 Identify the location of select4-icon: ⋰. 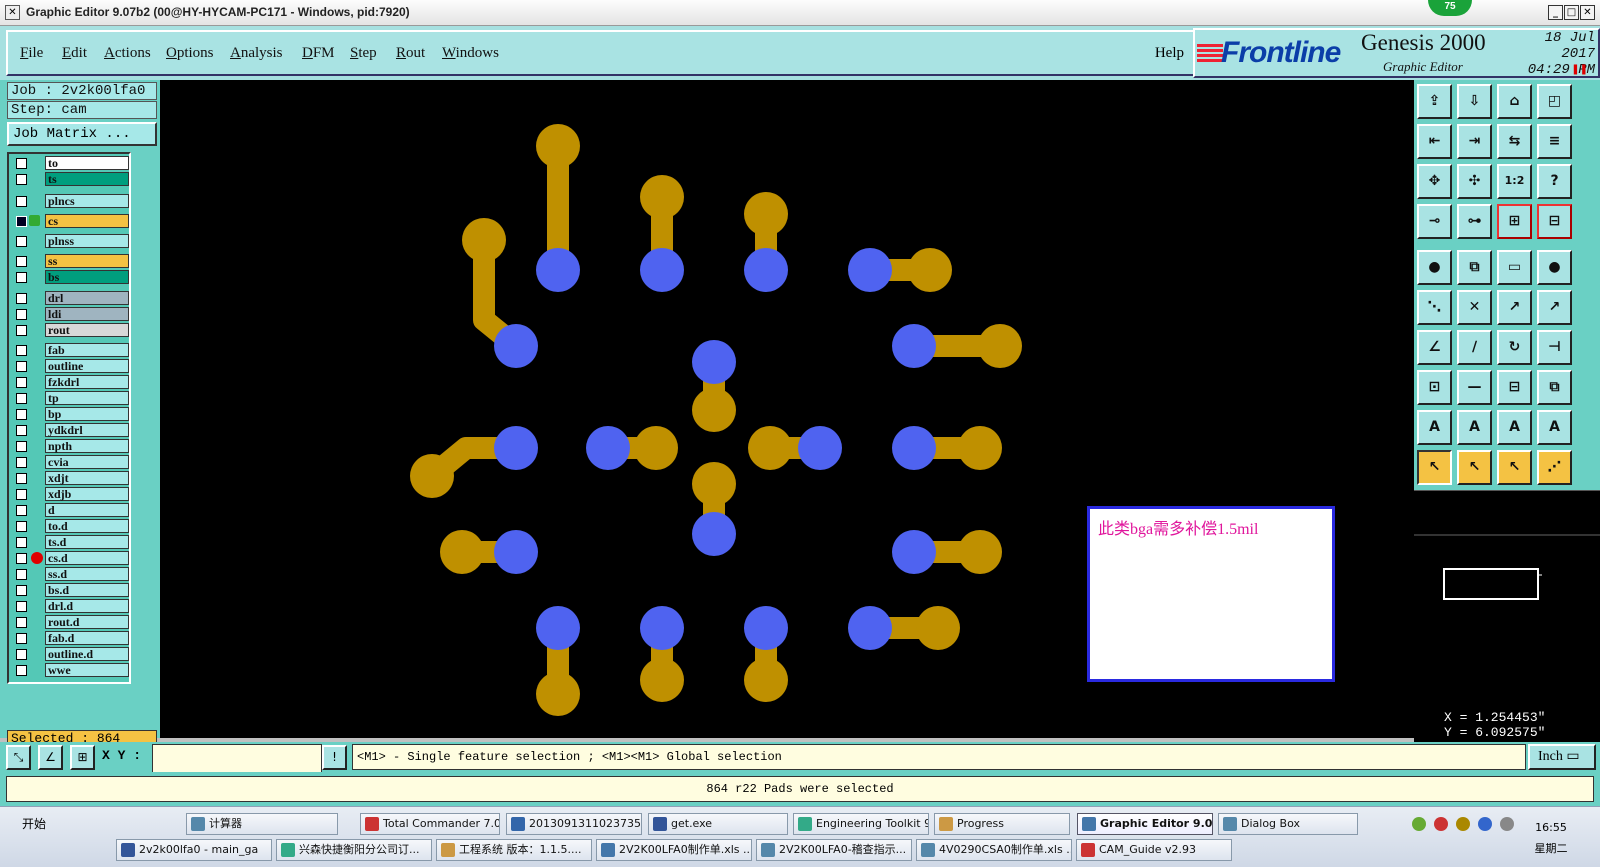
(1554, 467).